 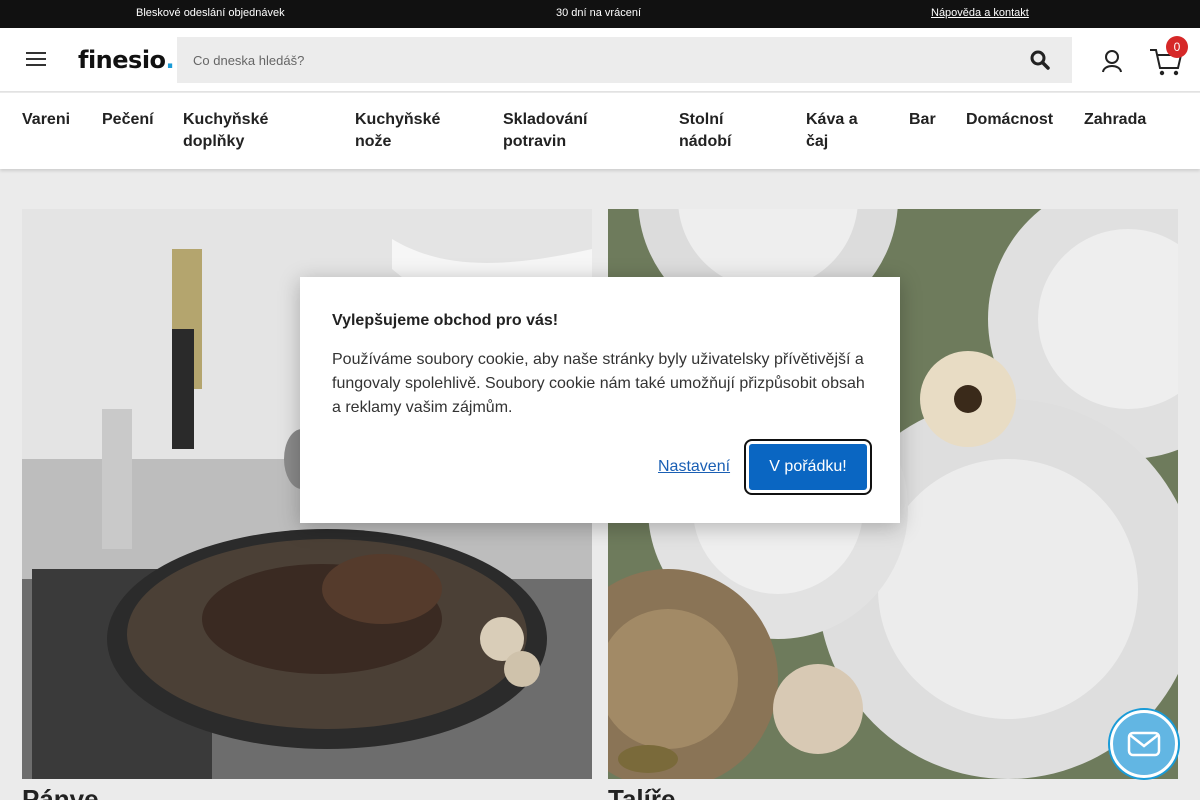 I want to click on mail-icon, so click(x=1144, y=744).